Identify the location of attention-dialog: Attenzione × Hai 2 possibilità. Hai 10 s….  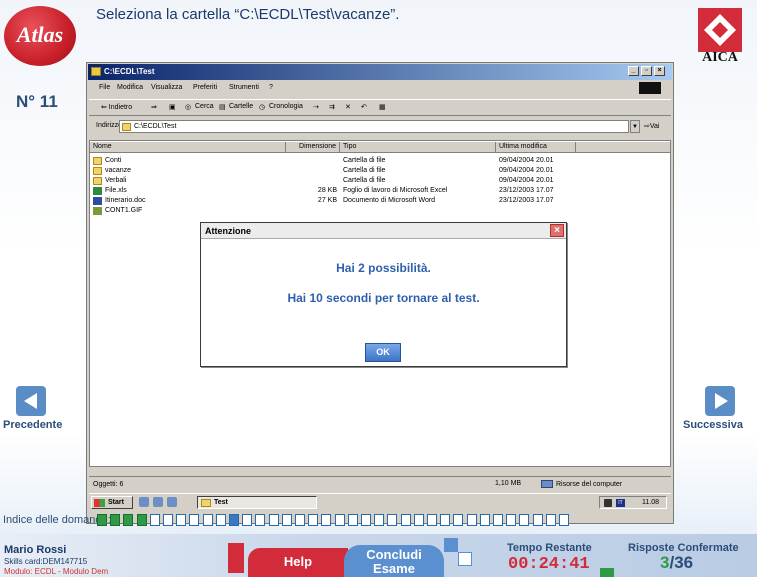
(383, 294).